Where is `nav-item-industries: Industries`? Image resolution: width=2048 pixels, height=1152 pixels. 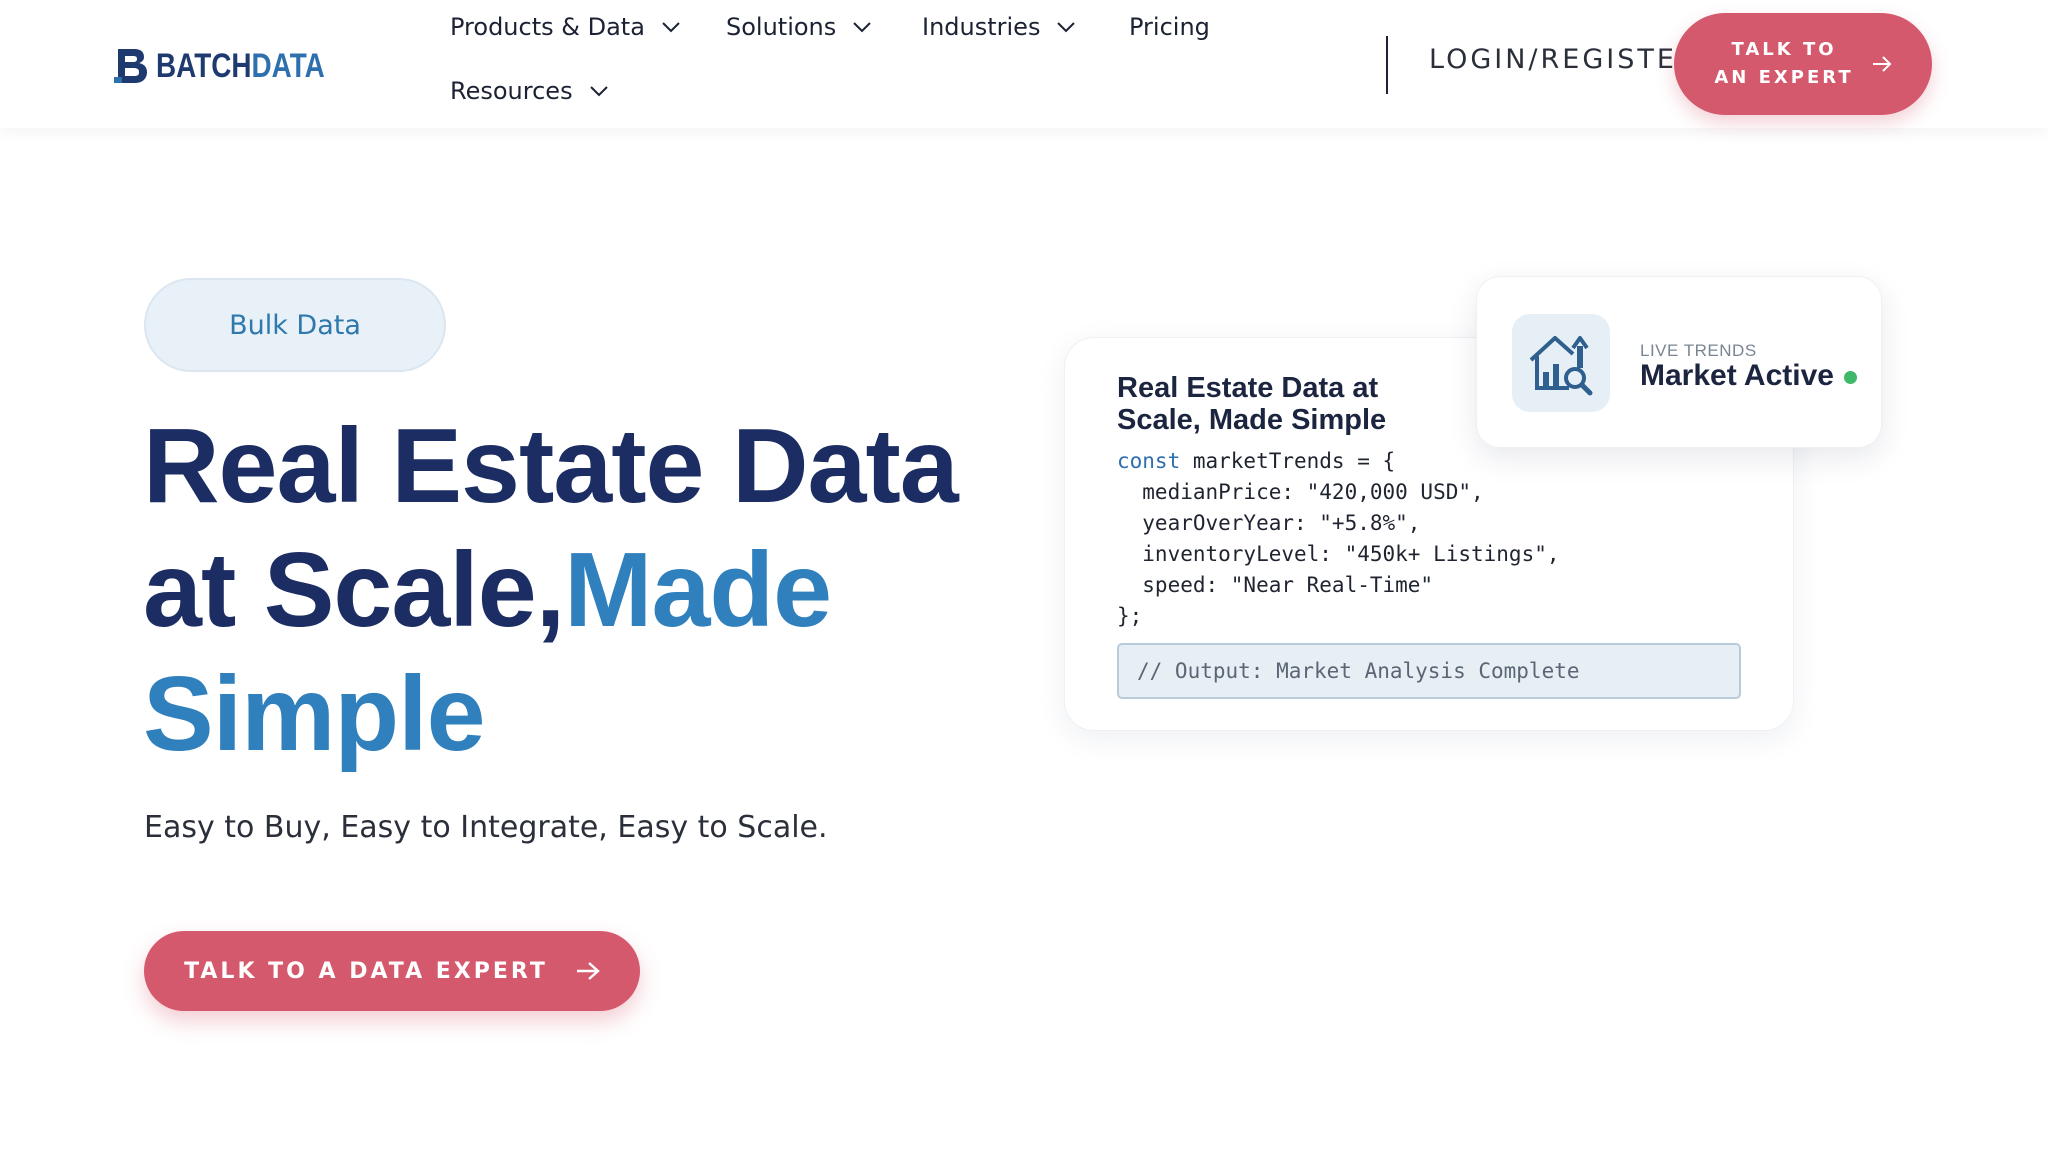 nav-item-industries: Industries is located at coordinates (999, 27).